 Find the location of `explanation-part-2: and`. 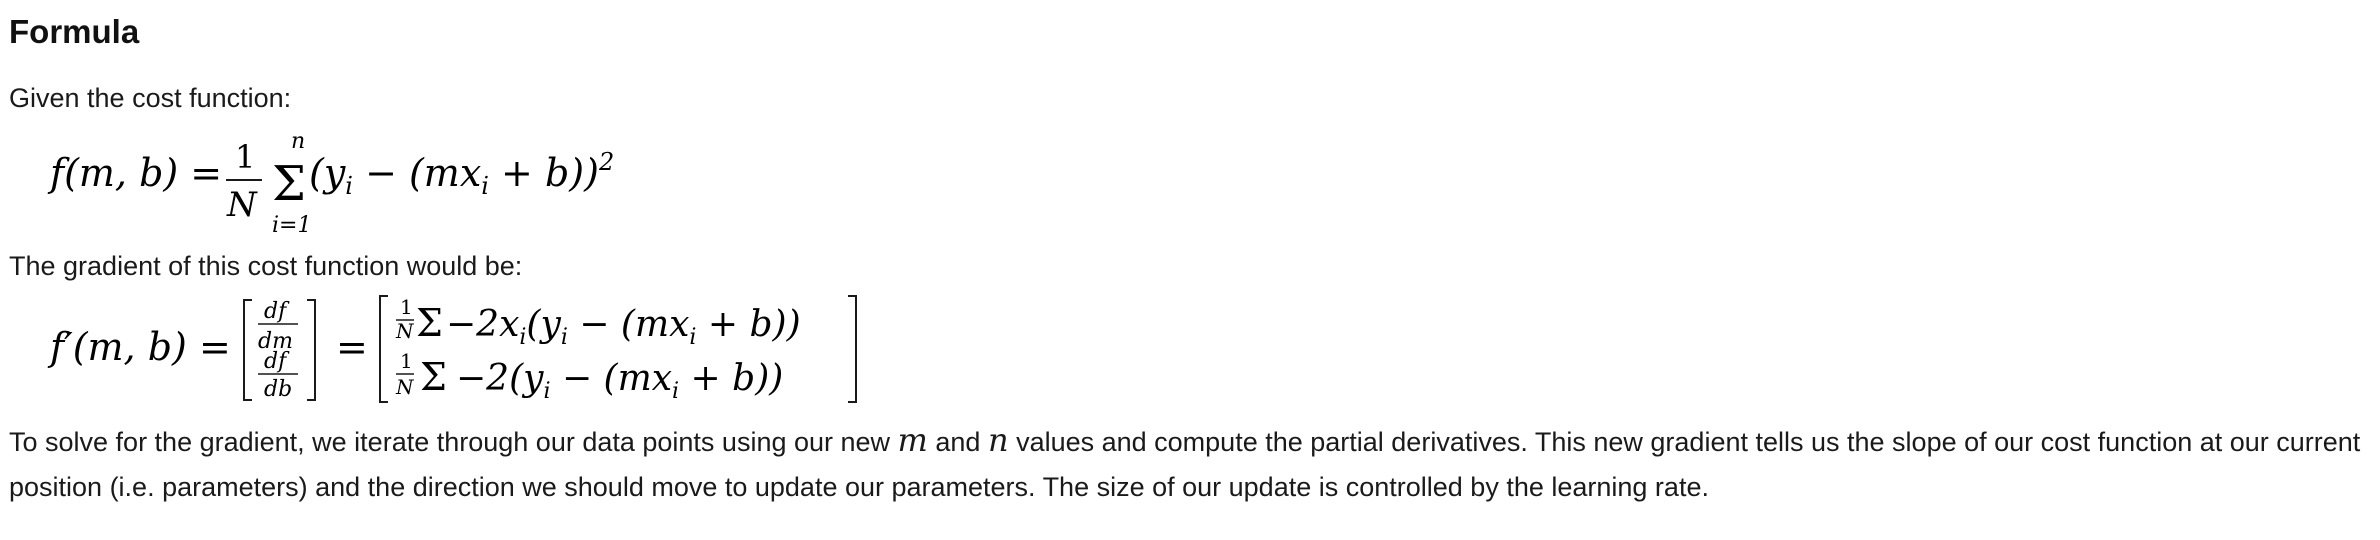

explanation-part-2: and is located at coordinates (957, 442).